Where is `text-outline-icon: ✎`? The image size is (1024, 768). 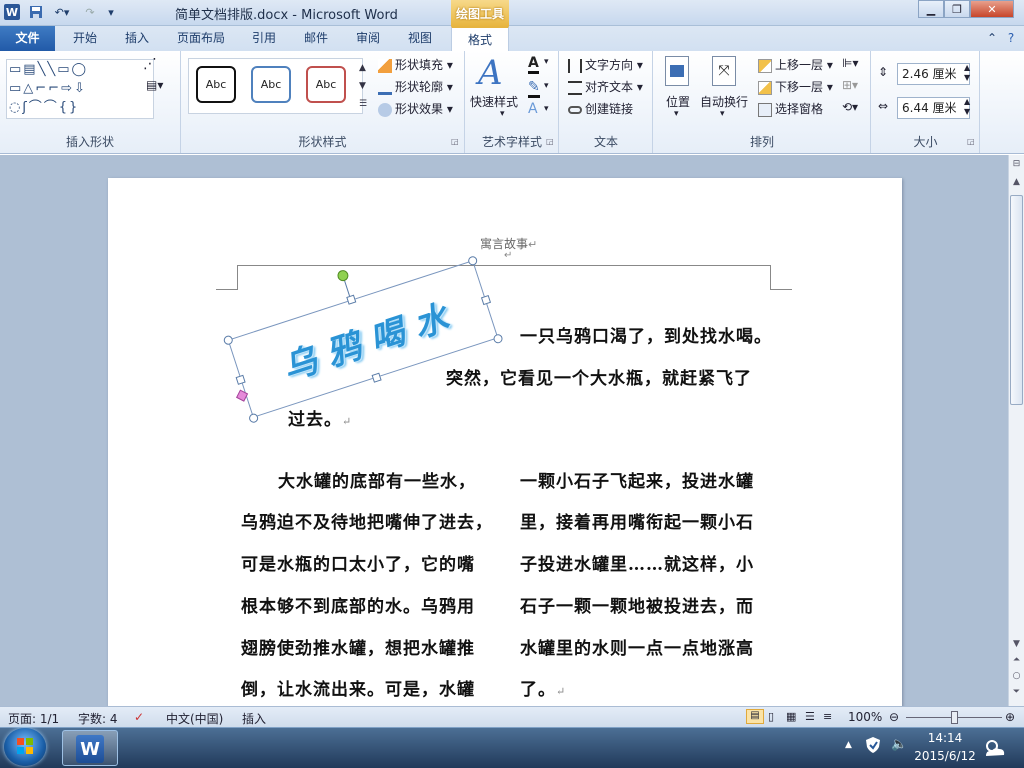 text-outline-icon: ✎ is located at coordinates (534, 88).